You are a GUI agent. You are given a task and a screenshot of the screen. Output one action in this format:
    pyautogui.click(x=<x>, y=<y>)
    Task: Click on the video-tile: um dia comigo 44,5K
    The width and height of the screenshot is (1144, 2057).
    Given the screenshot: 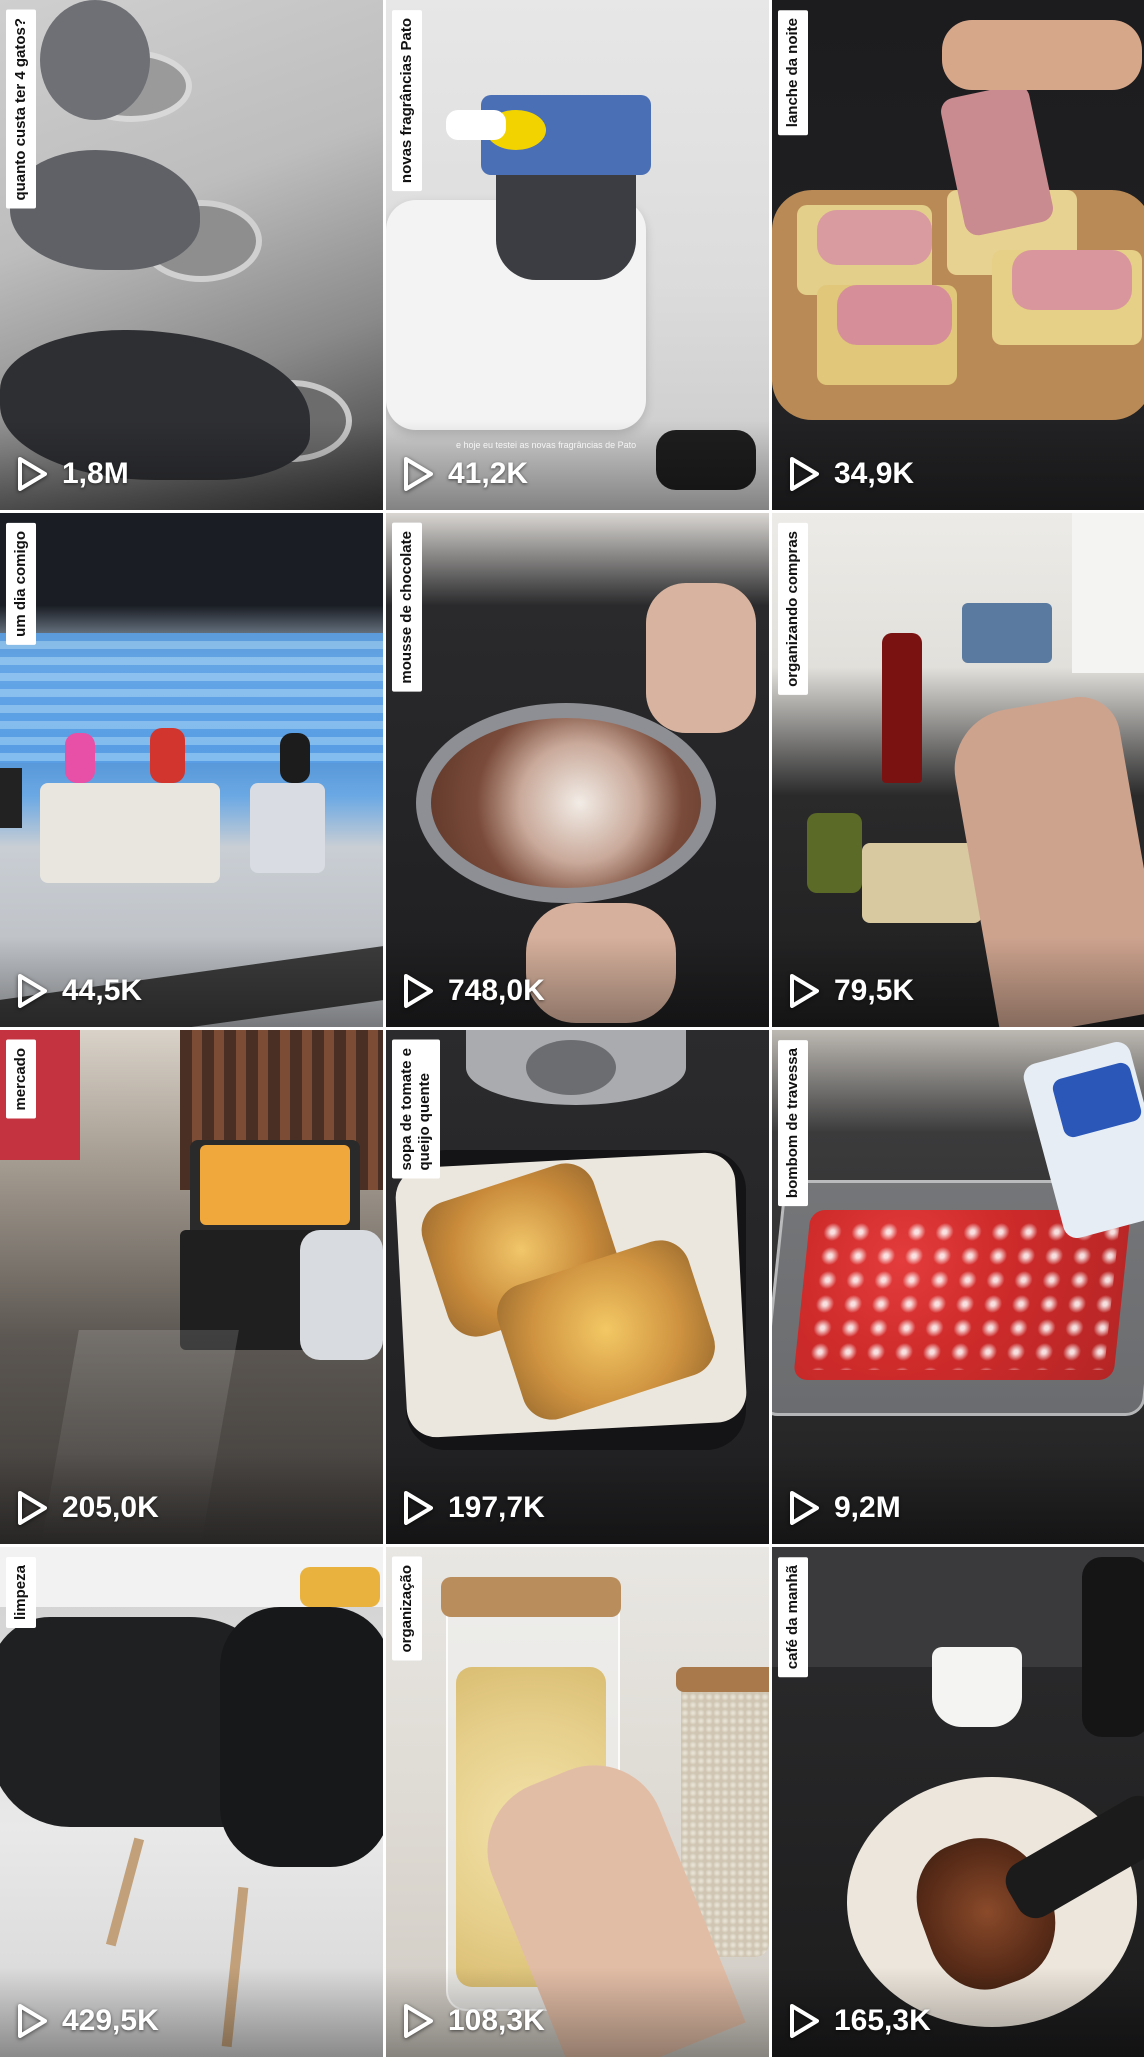 What is the action you would take?
    pyautogui.click(x=191, y=770)
    